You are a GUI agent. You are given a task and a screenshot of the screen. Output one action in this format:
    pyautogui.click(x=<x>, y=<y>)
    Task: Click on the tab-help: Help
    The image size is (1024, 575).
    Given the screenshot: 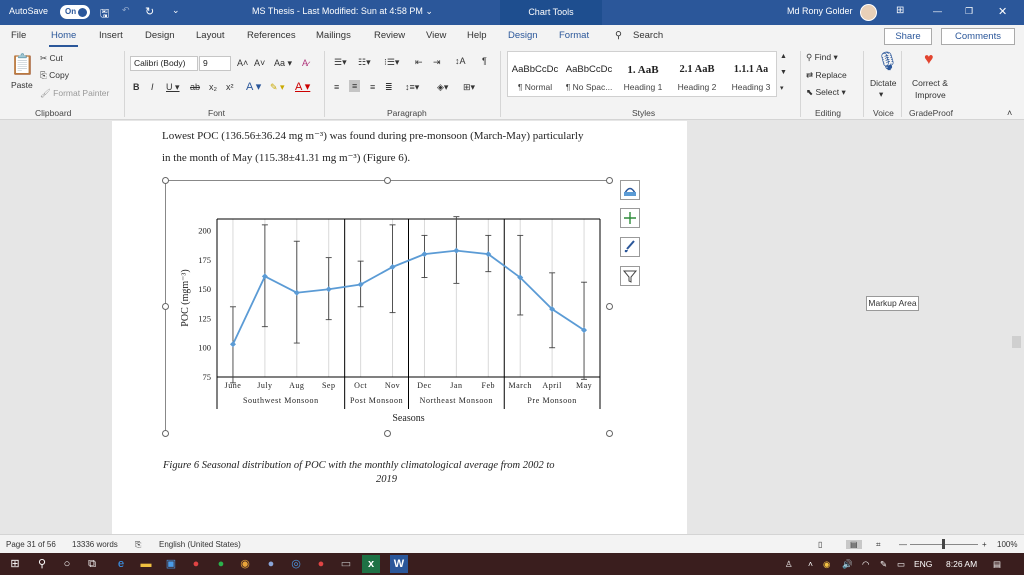 What is the action you would take?
    pyautogui.click(x=477, y=35)
    